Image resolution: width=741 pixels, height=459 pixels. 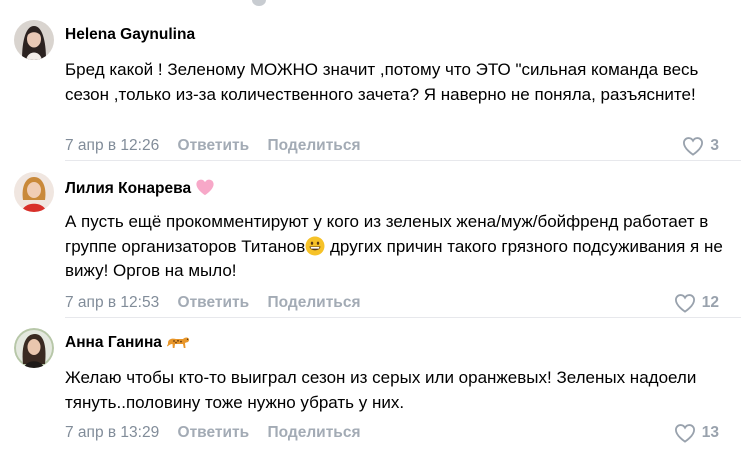 What do you see at coordinates (112, 432) in the screenshot?
I see `comment-date: 7 апр в 13:29` at bounding box center [112, 432].